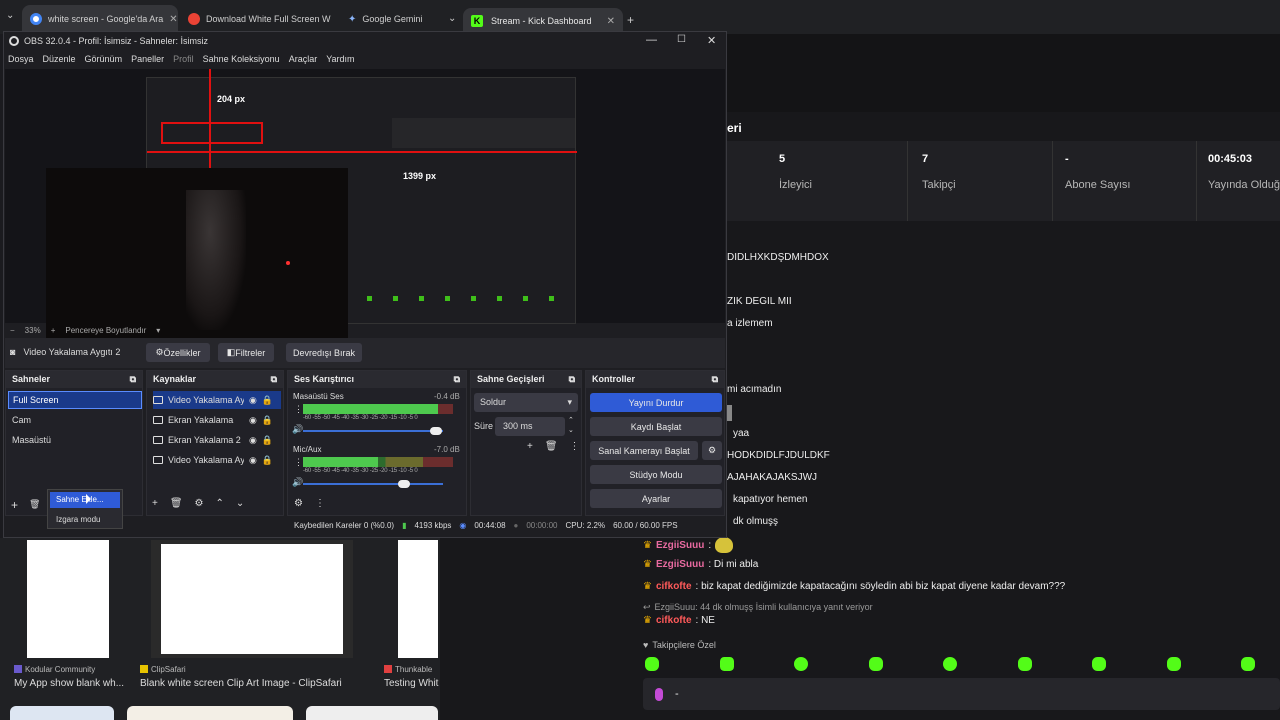 The height and width of the screenshot is (720, 1280). Describe the element at coordinates (21, 59) in the screenshot. I see `menu-dosya: Dosya` at that location.